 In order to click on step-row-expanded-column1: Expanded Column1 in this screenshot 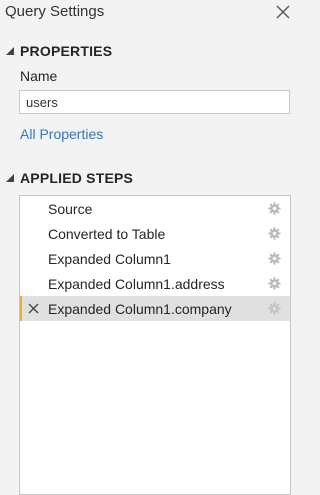, I will do `click(155, 258)`.